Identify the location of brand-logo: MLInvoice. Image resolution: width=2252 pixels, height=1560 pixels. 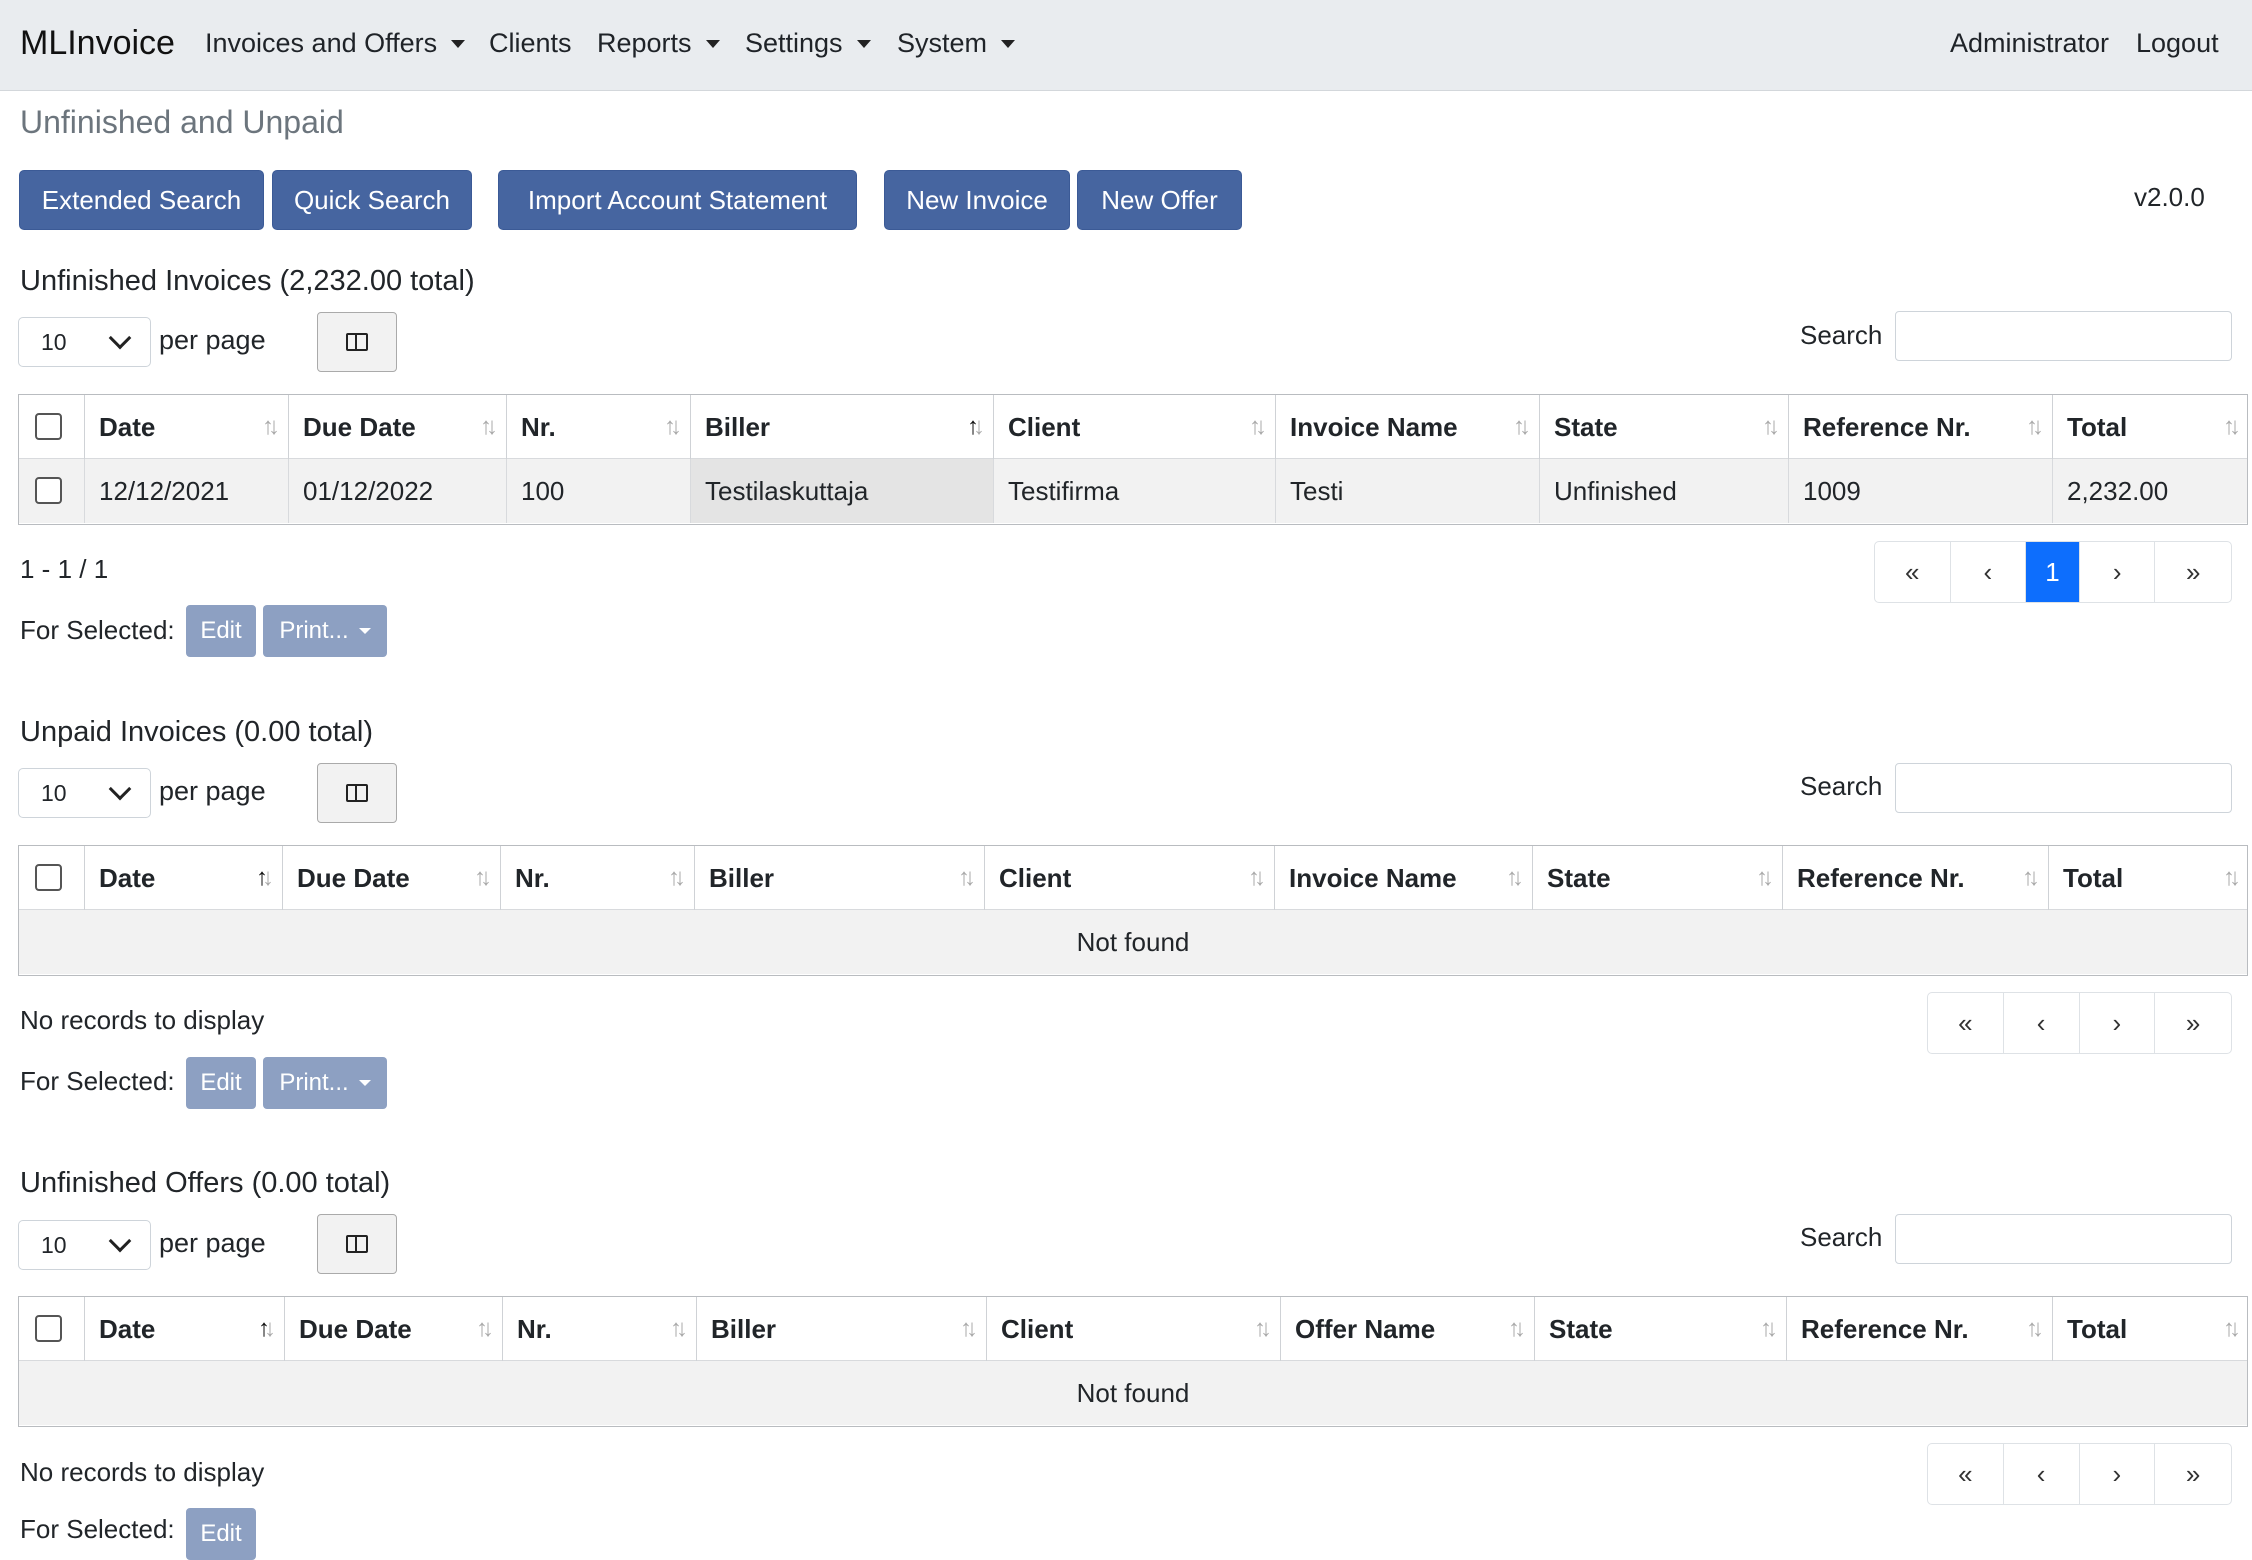
(97, 43).